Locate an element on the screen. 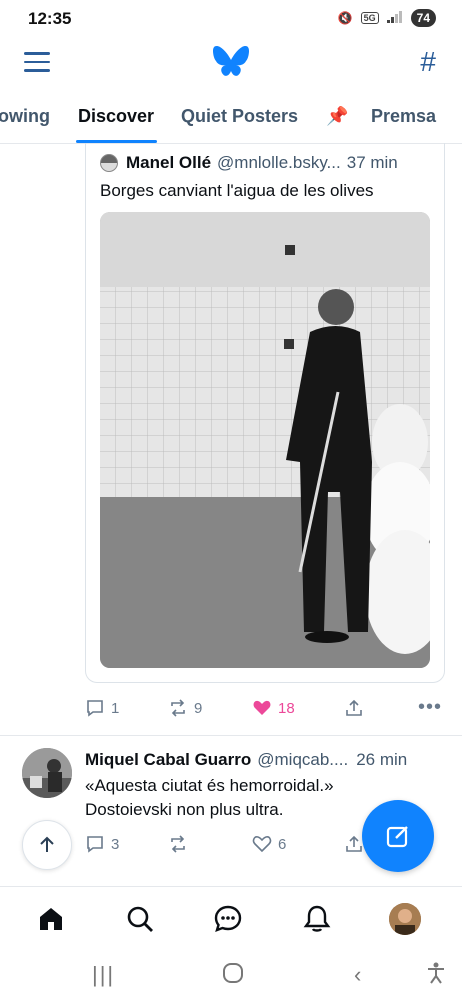 This screenshot has height=1000, width=462. status-time: 12:35 is located at coordinates (50, 18).